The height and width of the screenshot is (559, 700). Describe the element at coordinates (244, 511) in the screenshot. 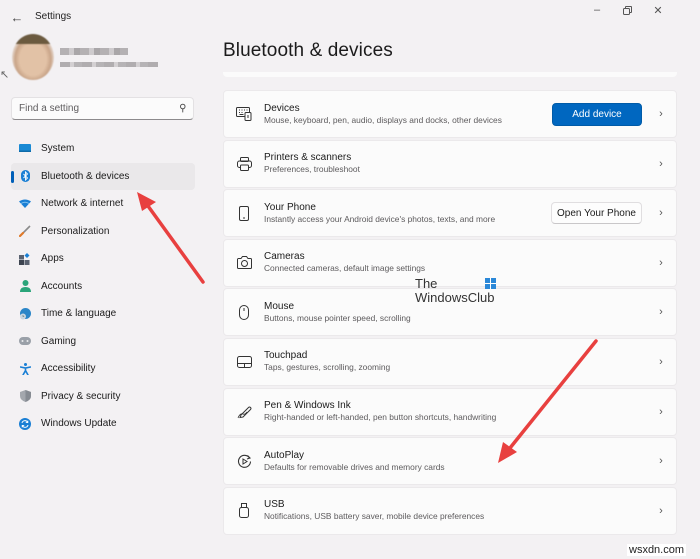

I see `usb-icon` at that location.